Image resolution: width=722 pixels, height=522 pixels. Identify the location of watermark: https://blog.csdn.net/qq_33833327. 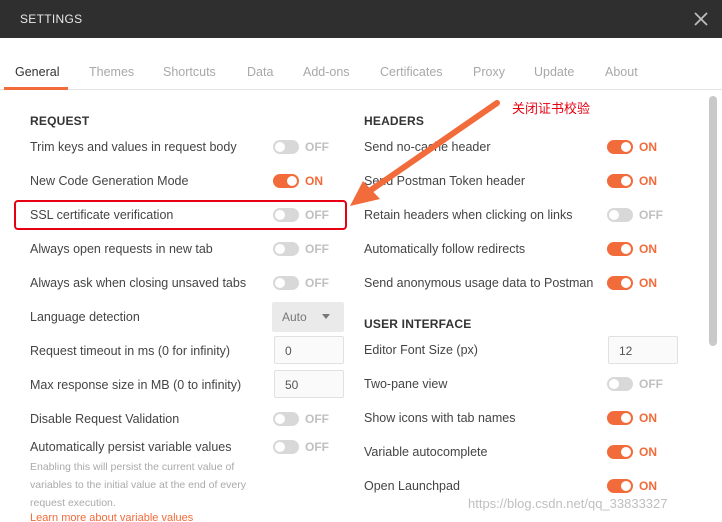
(568, 503).